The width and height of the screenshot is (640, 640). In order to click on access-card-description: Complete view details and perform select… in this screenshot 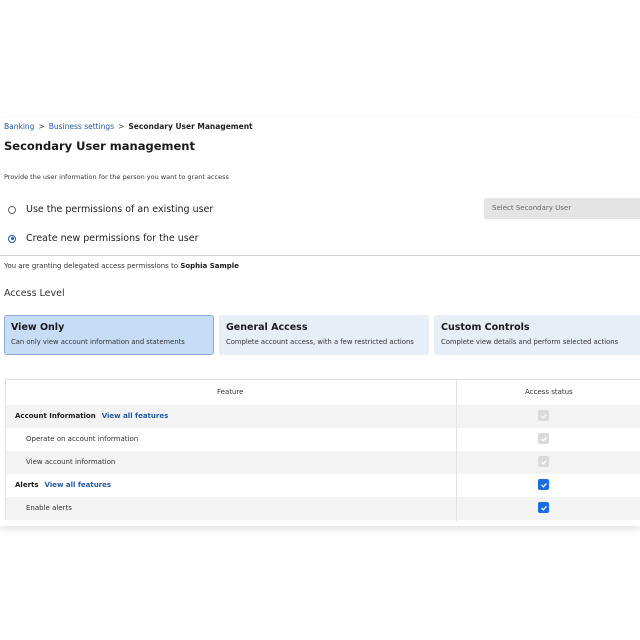, I will do `click(530, 342)`.